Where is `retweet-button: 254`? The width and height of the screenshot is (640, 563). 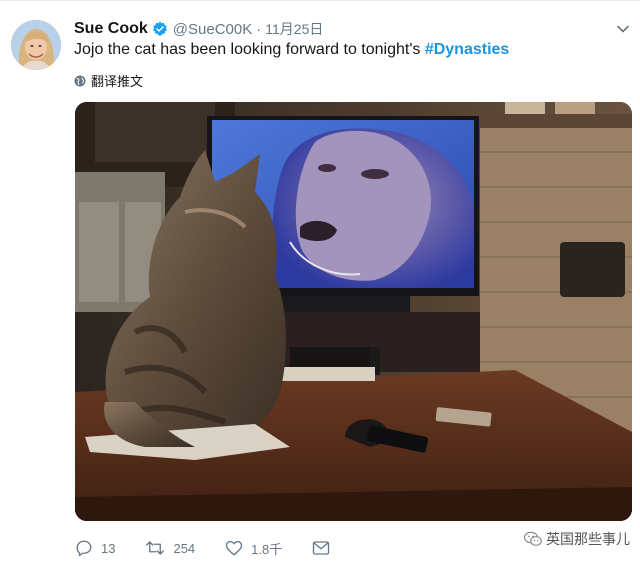
retweet-button: 254 is located at coordinates (170, 548).